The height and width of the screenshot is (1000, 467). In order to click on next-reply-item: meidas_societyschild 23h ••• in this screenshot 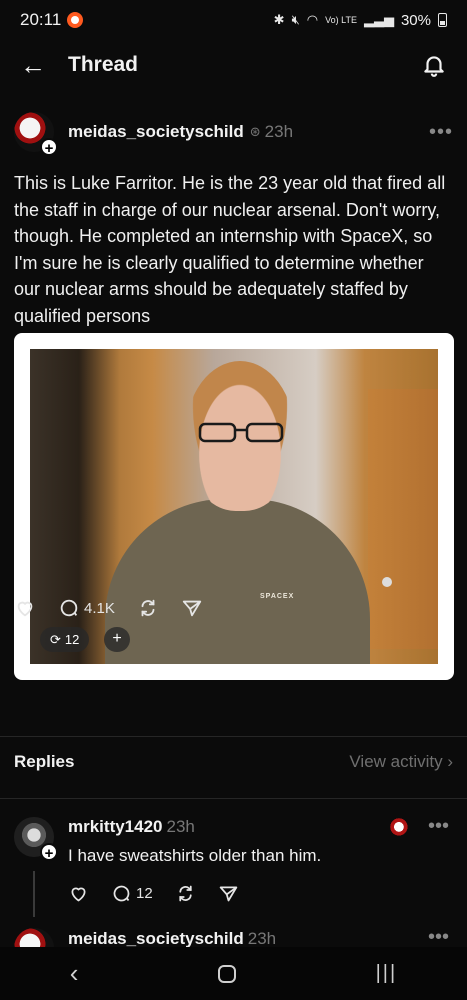, I will do `click(233, 936)`.